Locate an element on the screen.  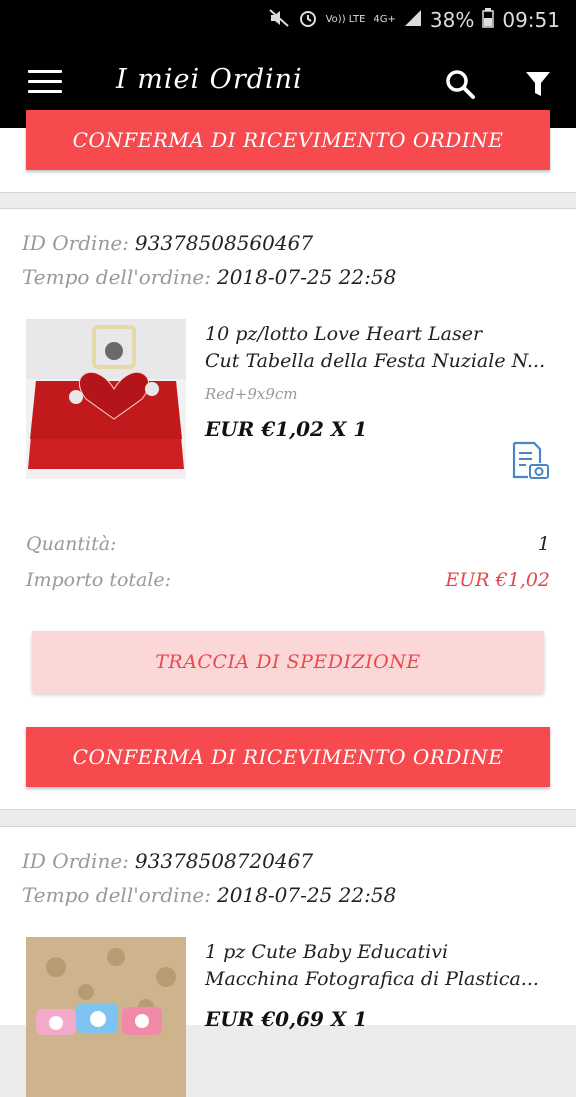
order-card-previous: CONFERMA DI RICEVIMENTO ORDINE is located at coordinates (288, 151).